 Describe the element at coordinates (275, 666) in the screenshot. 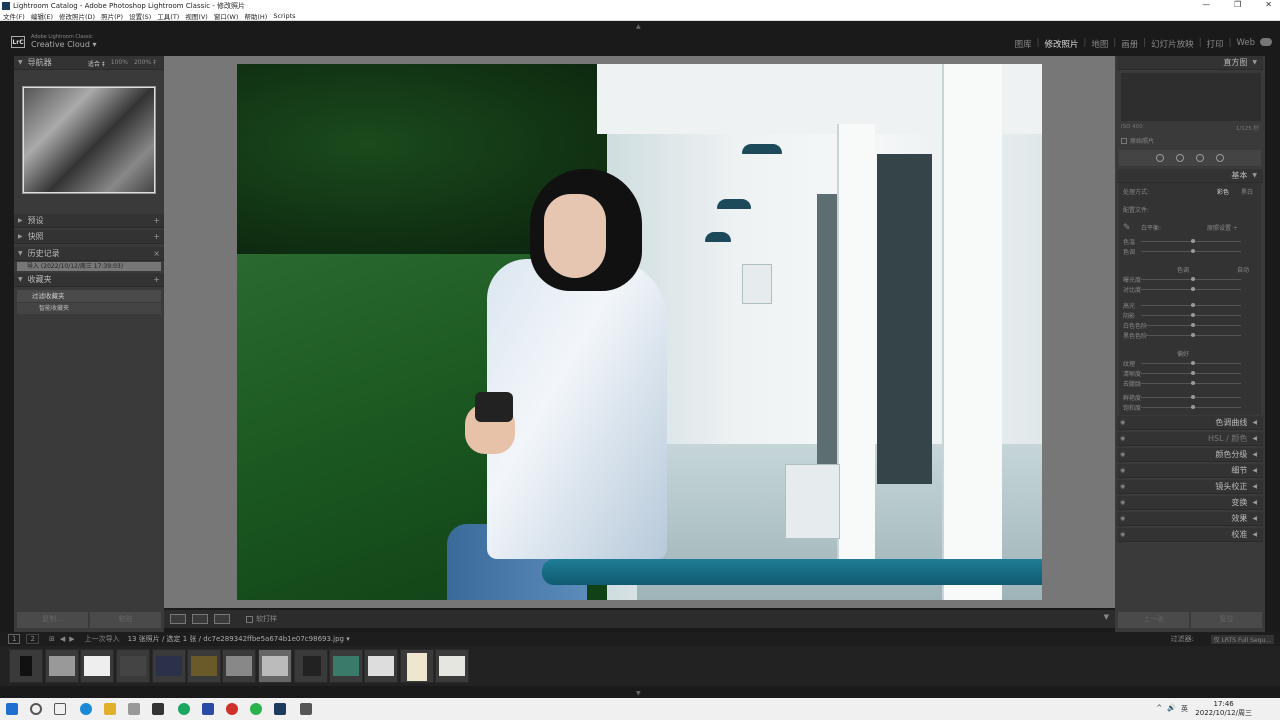

I see `filmstrip-thumb-selected` at that location.